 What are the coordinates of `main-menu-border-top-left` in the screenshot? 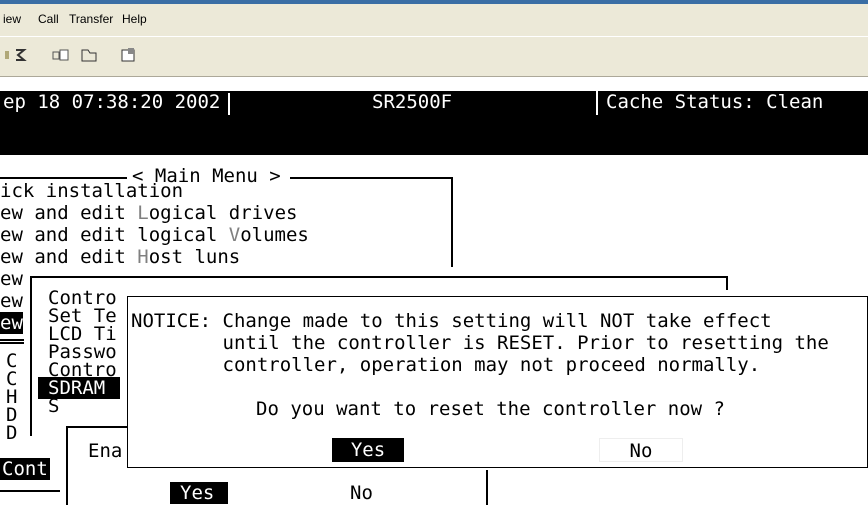 It's located at (63, 178).